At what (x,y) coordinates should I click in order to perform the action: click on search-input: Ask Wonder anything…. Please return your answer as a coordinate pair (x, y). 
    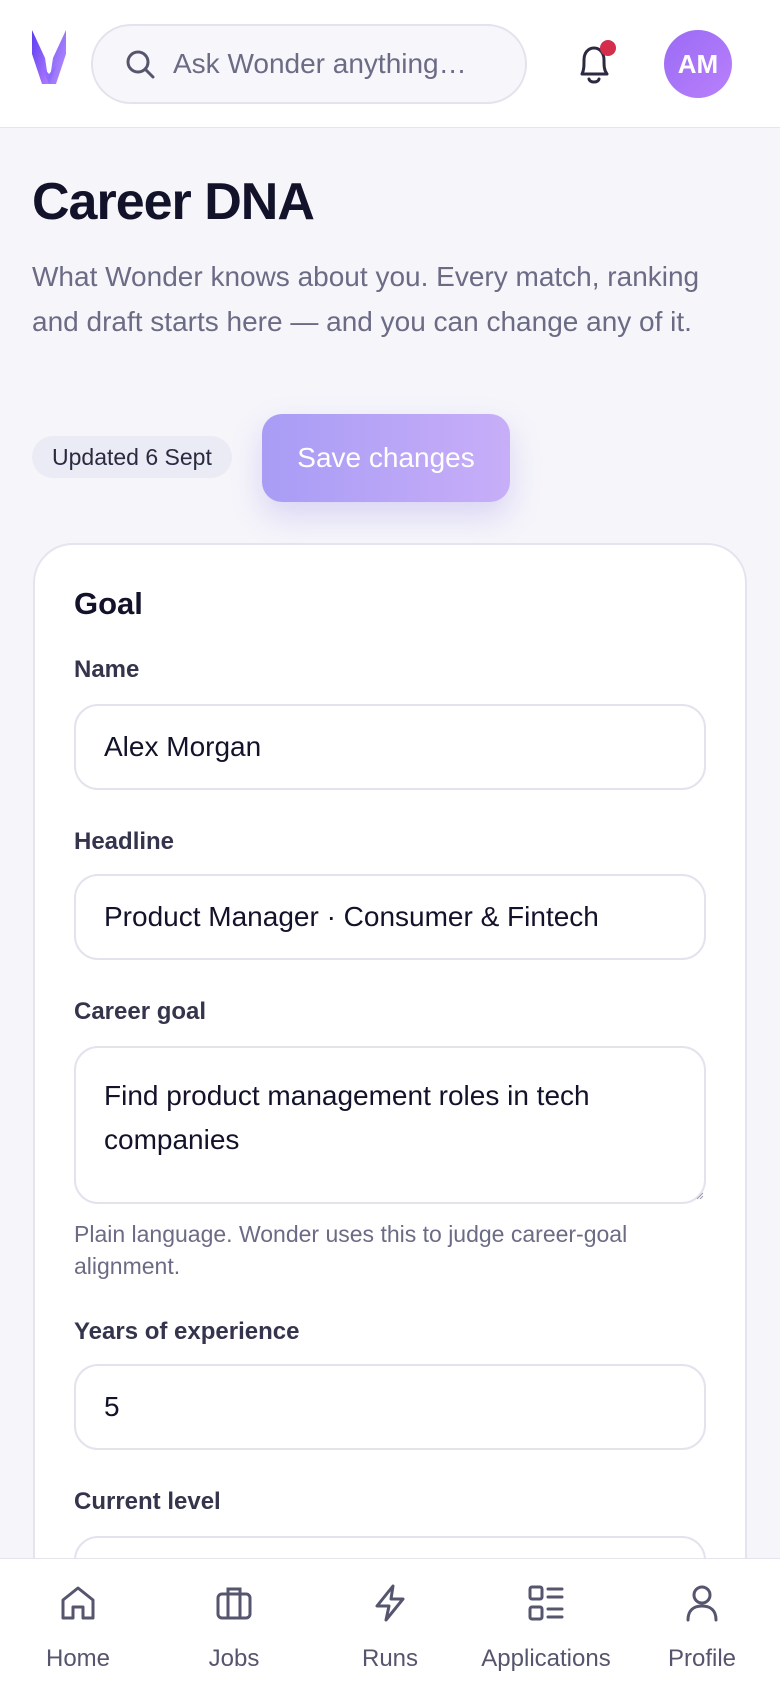
    Looking at the image, I should click on (320, 64).